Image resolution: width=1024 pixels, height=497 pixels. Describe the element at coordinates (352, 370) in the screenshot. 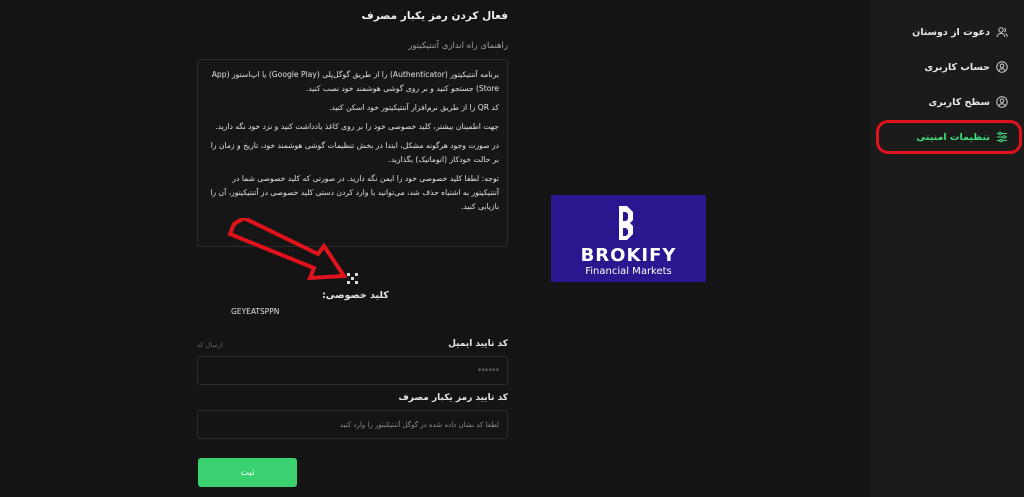

I see `email-code-field: ******` at that location.